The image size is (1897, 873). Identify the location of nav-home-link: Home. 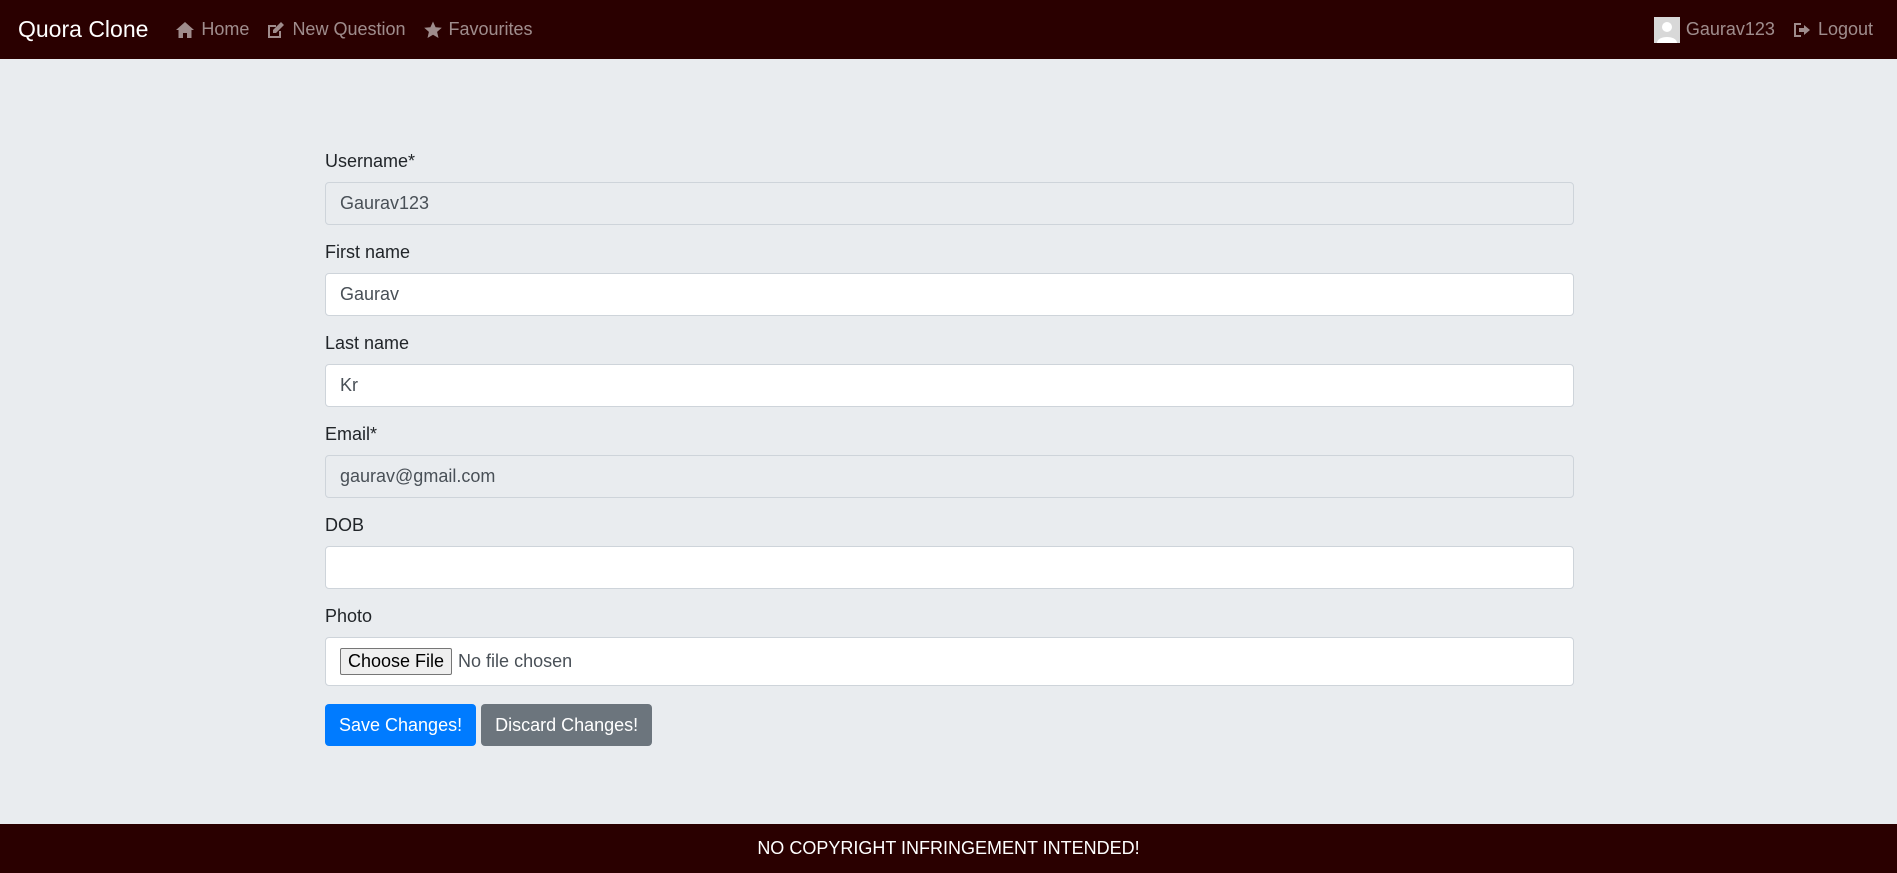
(212, 29).